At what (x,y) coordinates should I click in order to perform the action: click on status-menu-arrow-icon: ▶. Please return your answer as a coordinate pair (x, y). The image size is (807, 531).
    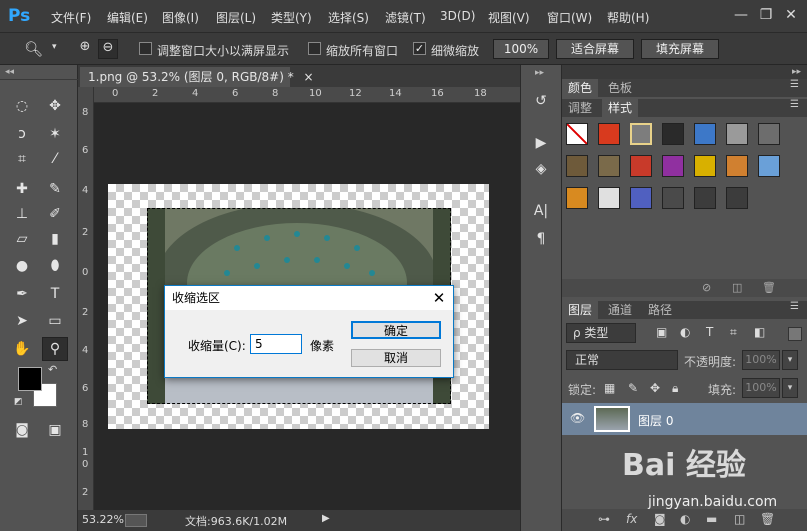
    Looking at the image, I should click on (326, 518).